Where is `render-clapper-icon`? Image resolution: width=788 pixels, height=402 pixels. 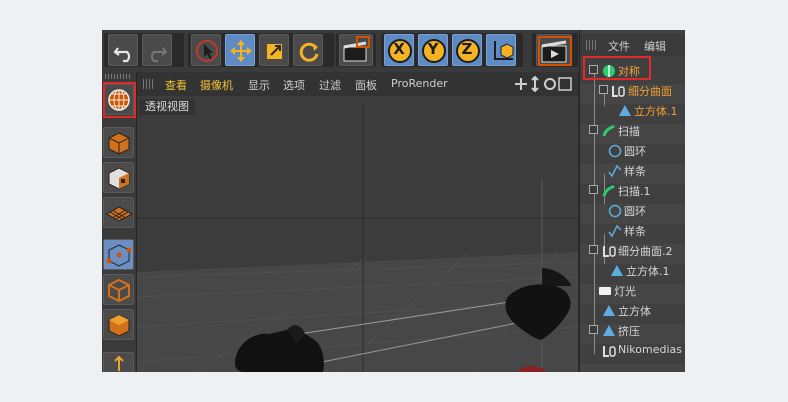 render-clapper-icon is located at coordinates (555, 51).